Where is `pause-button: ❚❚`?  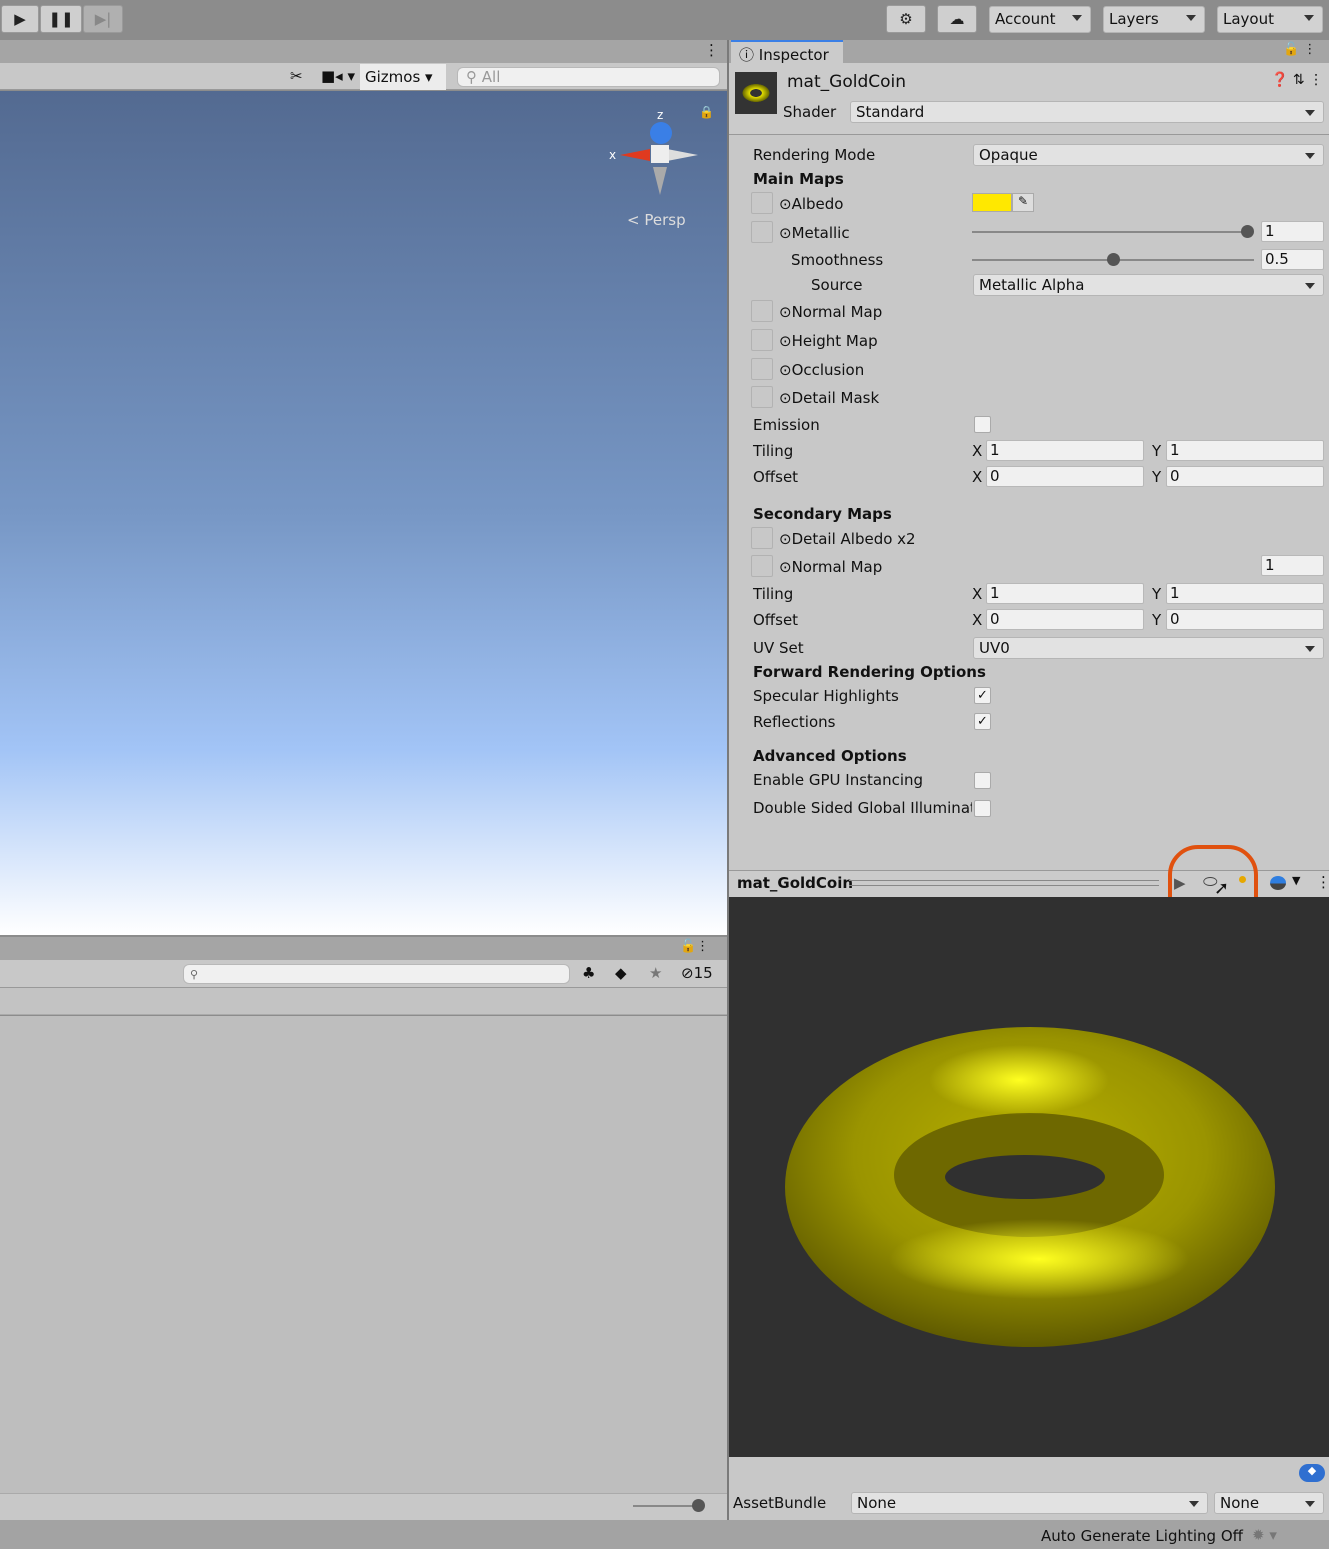 pause-button: ❚❚ is located at coordinates (61, 19).